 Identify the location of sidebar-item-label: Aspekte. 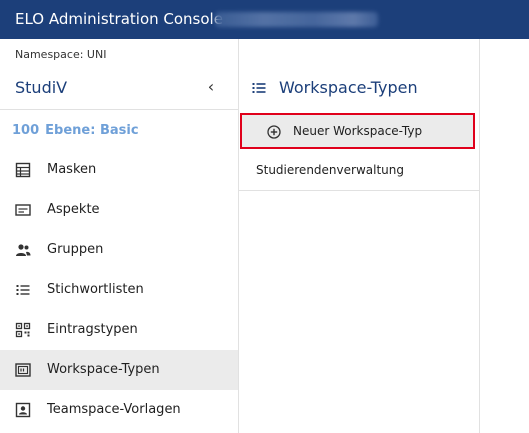
(73, 209).